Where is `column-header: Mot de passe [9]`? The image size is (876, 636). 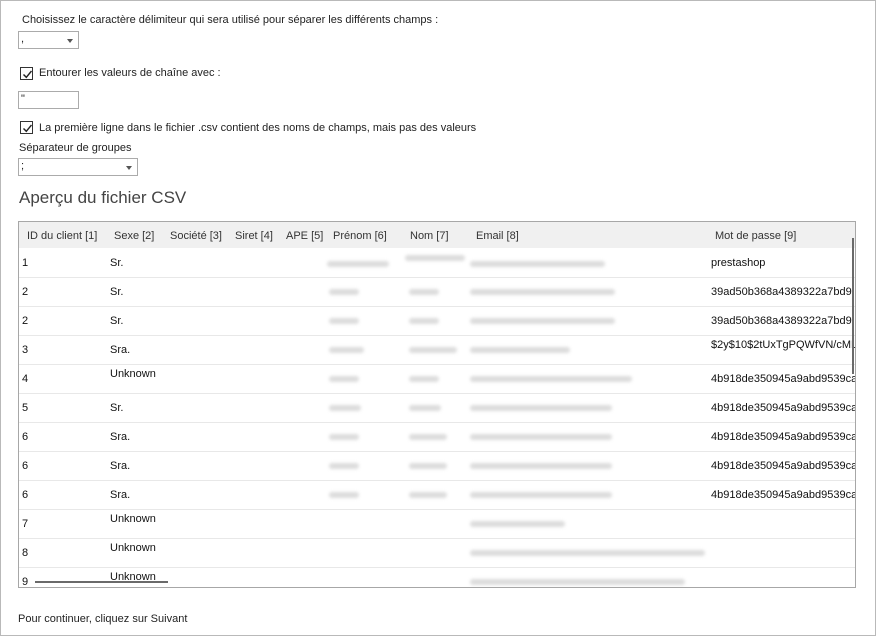
column-header: Mot de passe [9] is located at coordinates (755, 236).